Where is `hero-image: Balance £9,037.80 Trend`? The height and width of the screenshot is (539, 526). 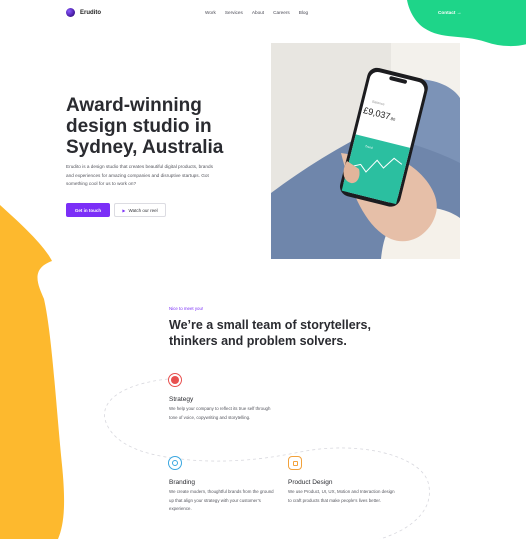 hero-image: Balance £9,037.80 Trend is located at coordinates (365, 151).